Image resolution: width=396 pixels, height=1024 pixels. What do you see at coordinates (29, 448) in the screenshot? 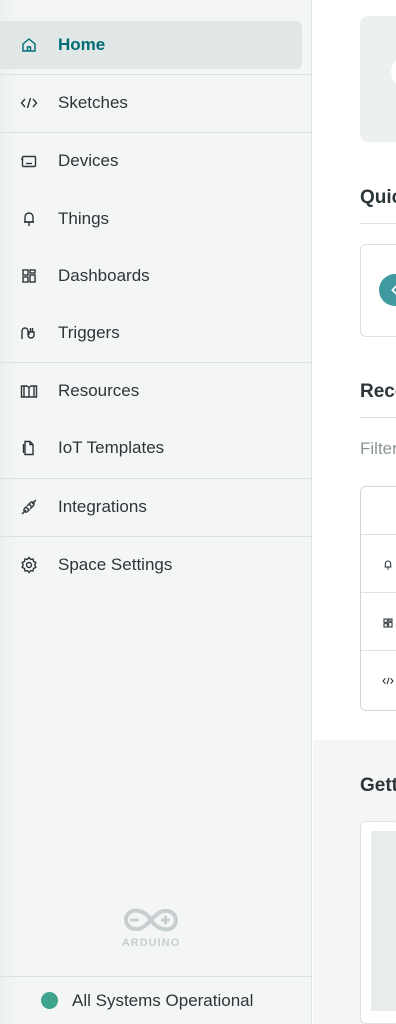
I see `template-icon` at bounding box center [29, 448].